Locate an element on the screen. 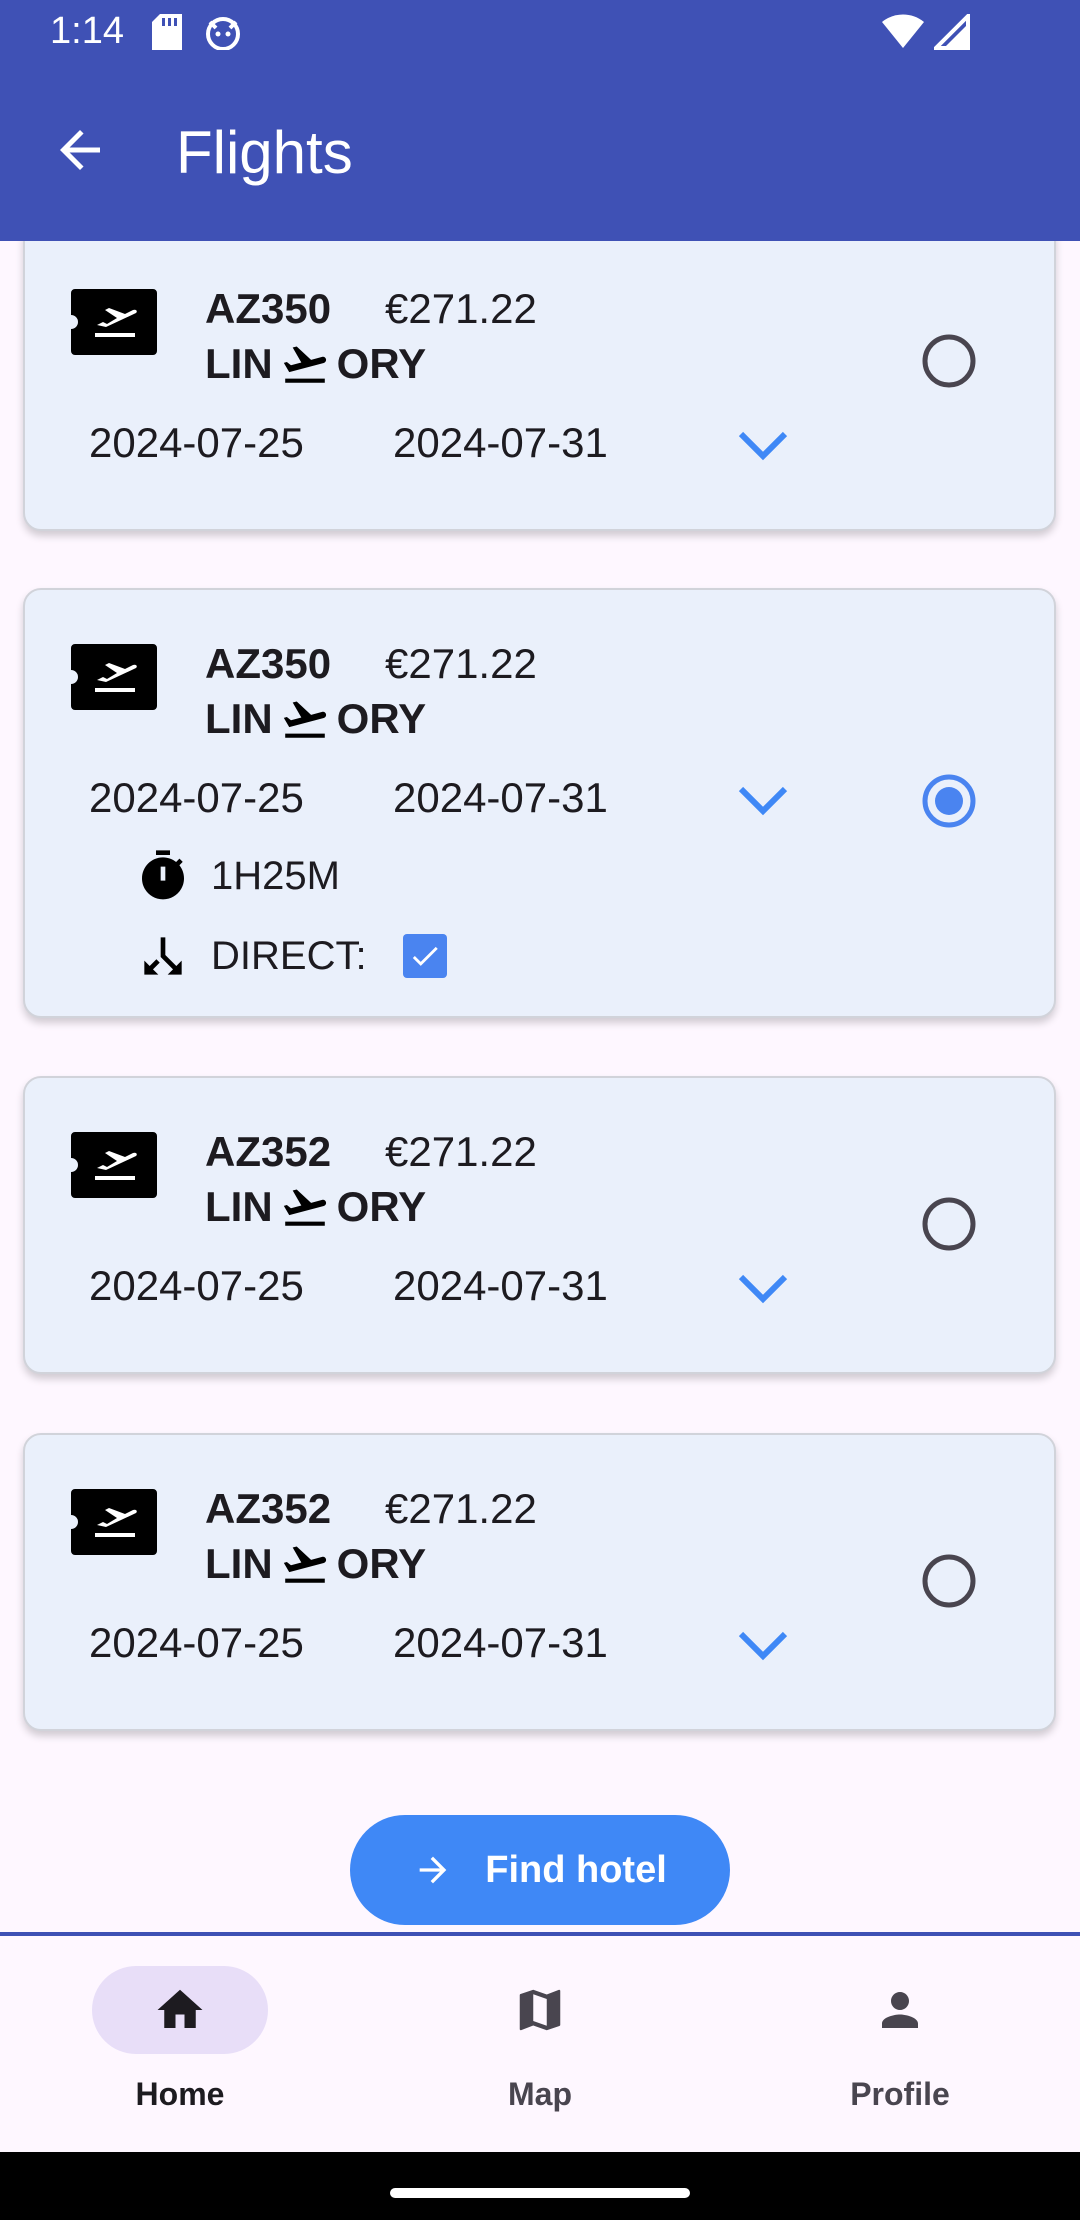  direct-checkbox is located at coordinates (424, 956).